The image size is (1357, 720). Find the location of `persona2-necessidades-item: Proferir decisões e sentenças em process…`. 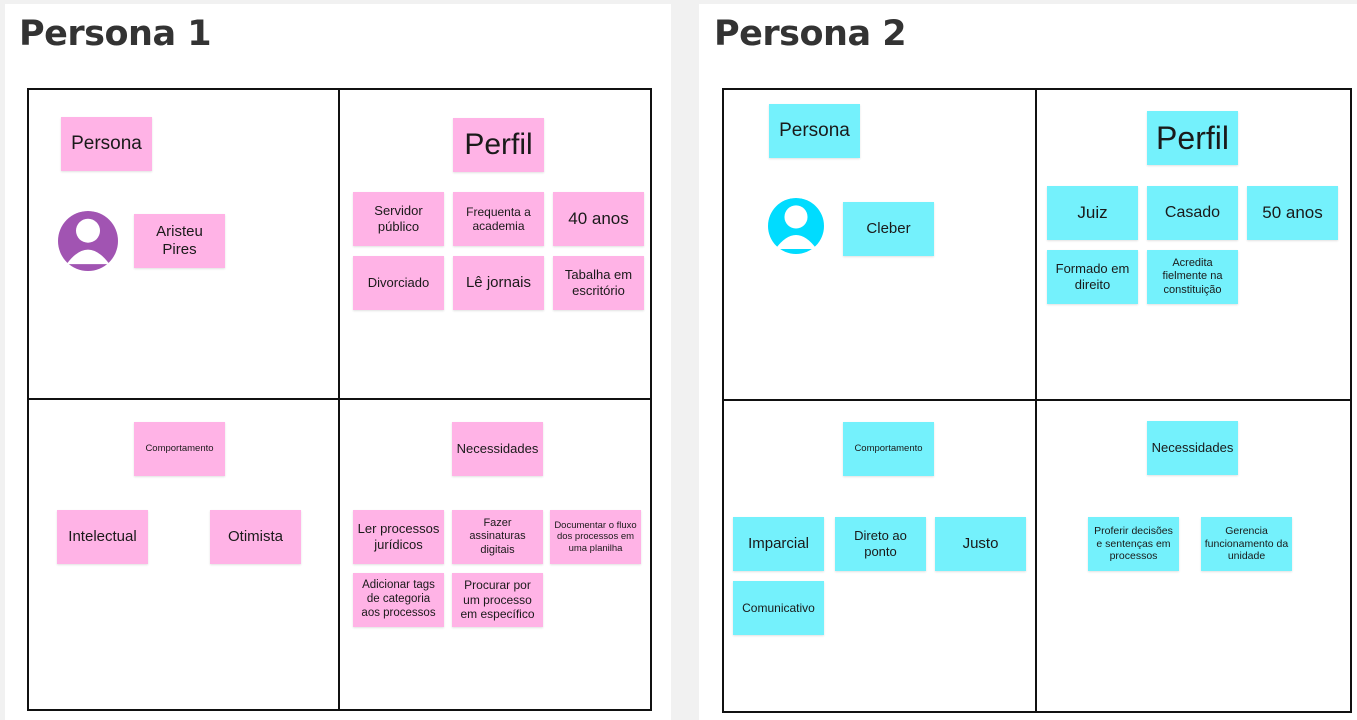

persona2-necessidades-item: Proferir decisões e sentenças em process… is located at coordinates (1133, 544).